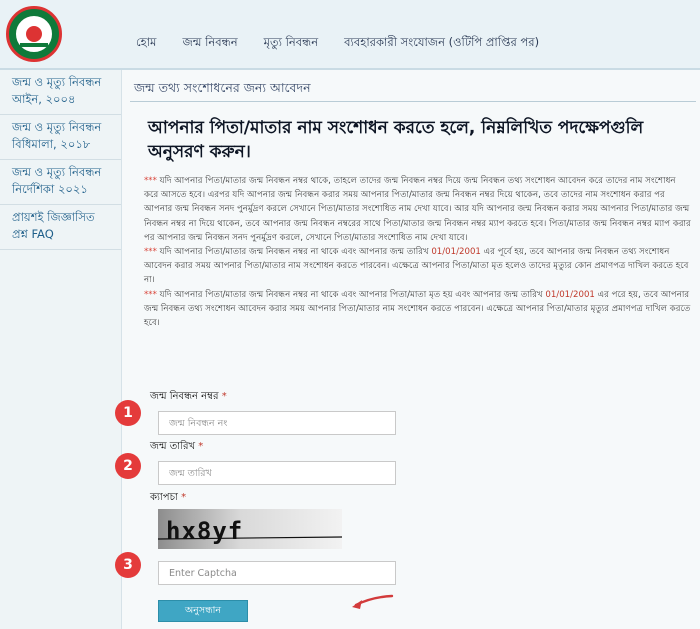 The image size is (700, 629). I want to click on reg-number-input, so click(277, 423).